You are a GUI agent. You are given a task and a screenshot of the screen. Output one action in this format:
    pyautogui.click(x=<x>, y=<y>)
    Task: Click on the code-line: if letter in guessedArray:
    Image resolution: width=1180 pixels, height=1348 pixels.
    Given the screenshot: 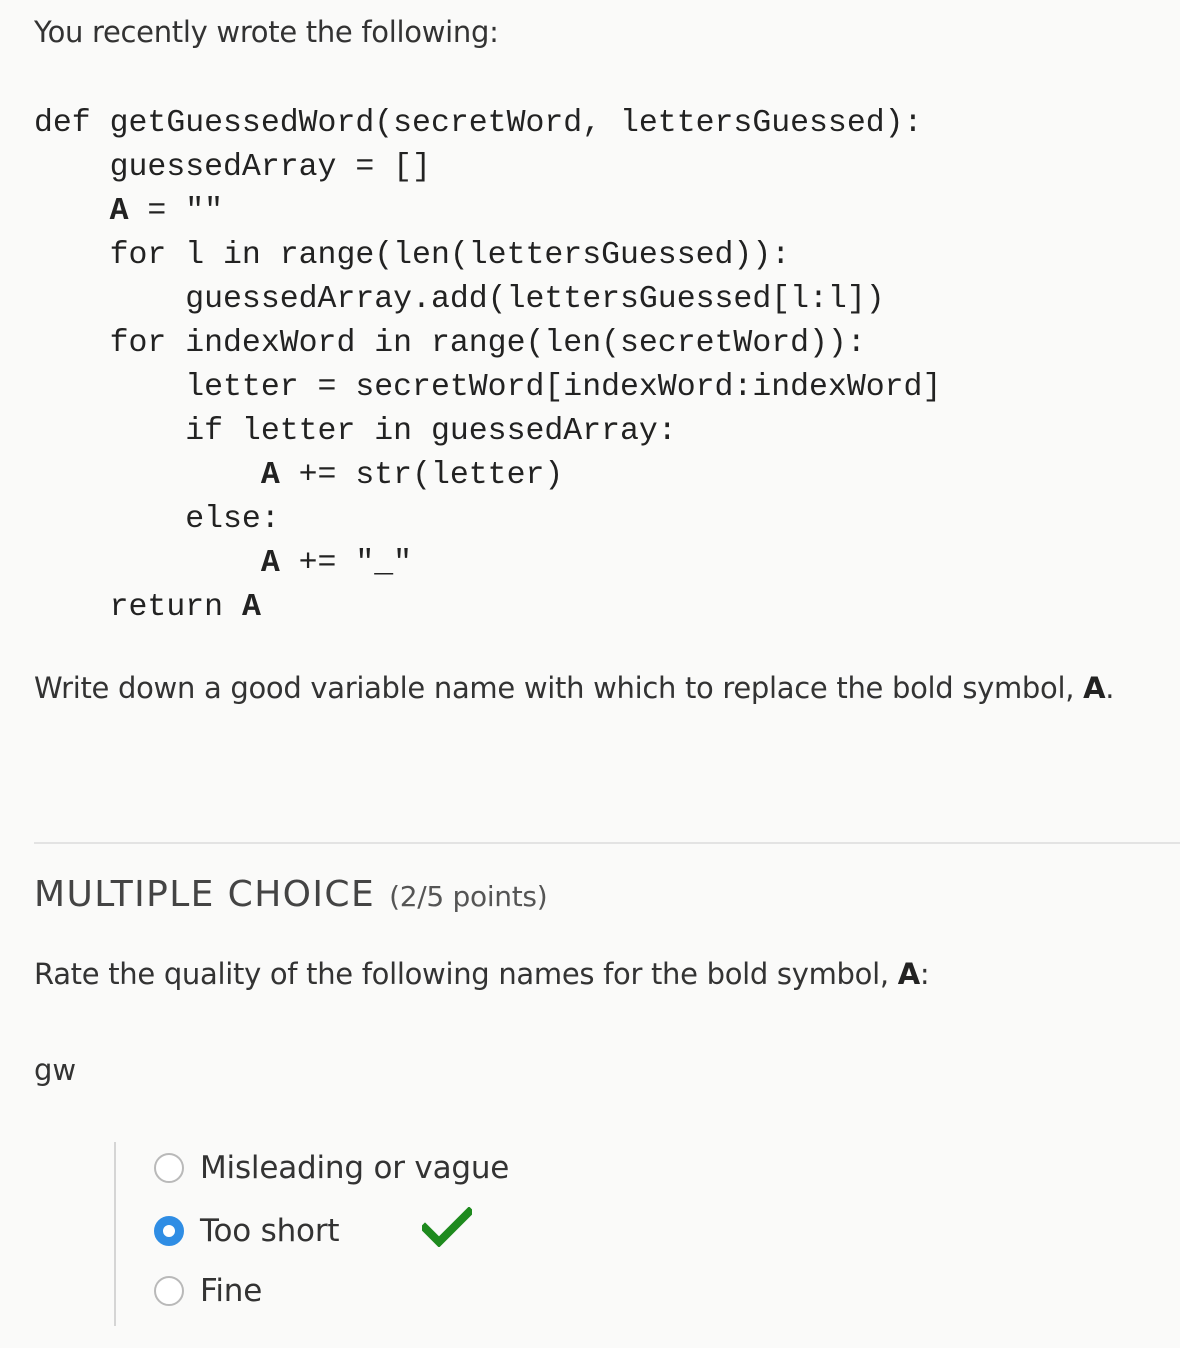 What is the action you would take?
    pyautogui.click(x=355, y=431)
    